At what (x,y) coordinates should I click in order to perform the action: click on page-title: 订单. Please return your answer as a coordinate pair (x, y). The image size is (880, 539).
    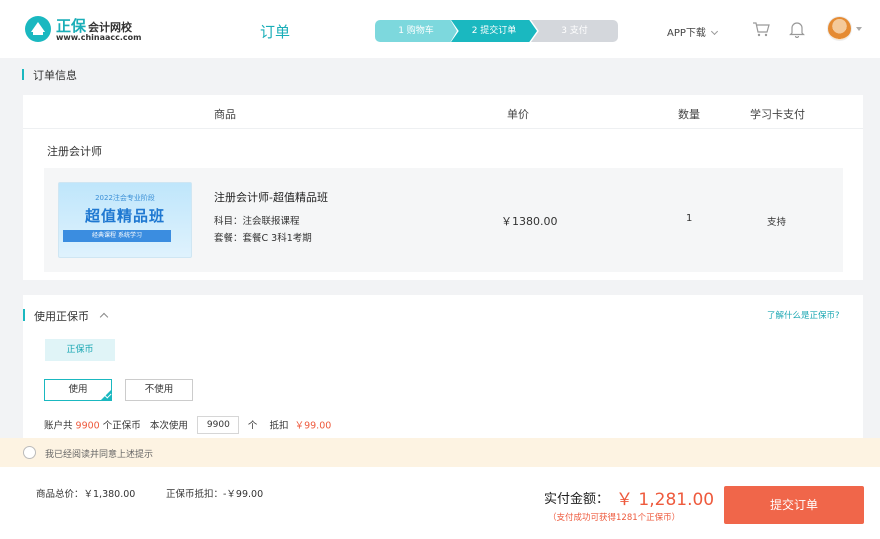
    Looking at the image, I should click on (275, 32).